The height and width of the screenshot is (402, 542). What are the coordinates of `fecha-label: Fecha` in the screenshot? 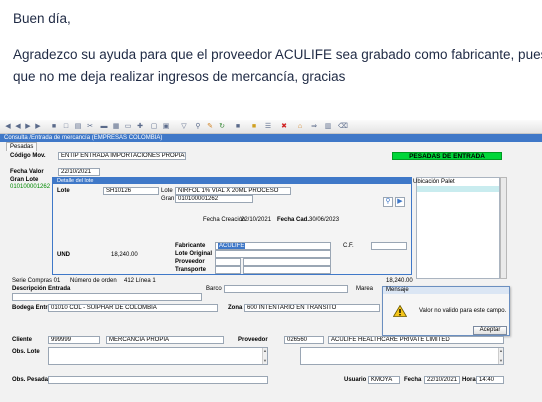 It's located at (413, 380).